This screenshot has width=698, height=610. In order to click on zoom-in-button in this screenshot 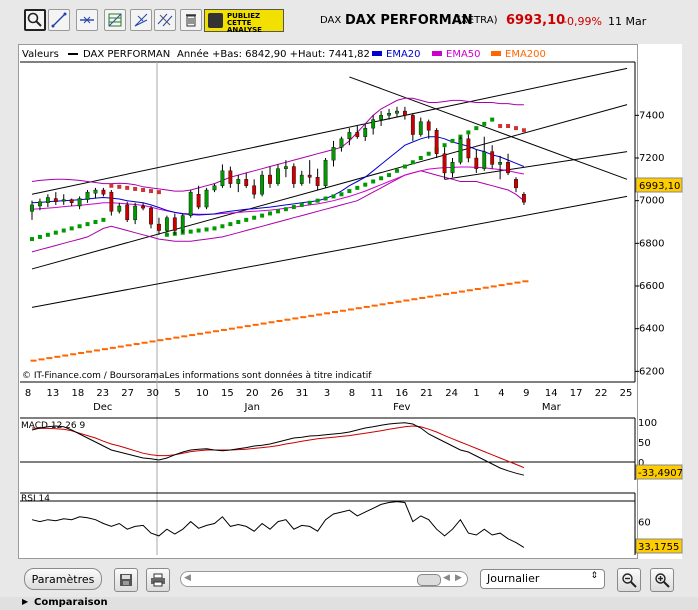, I will do `click(662, 580)`.